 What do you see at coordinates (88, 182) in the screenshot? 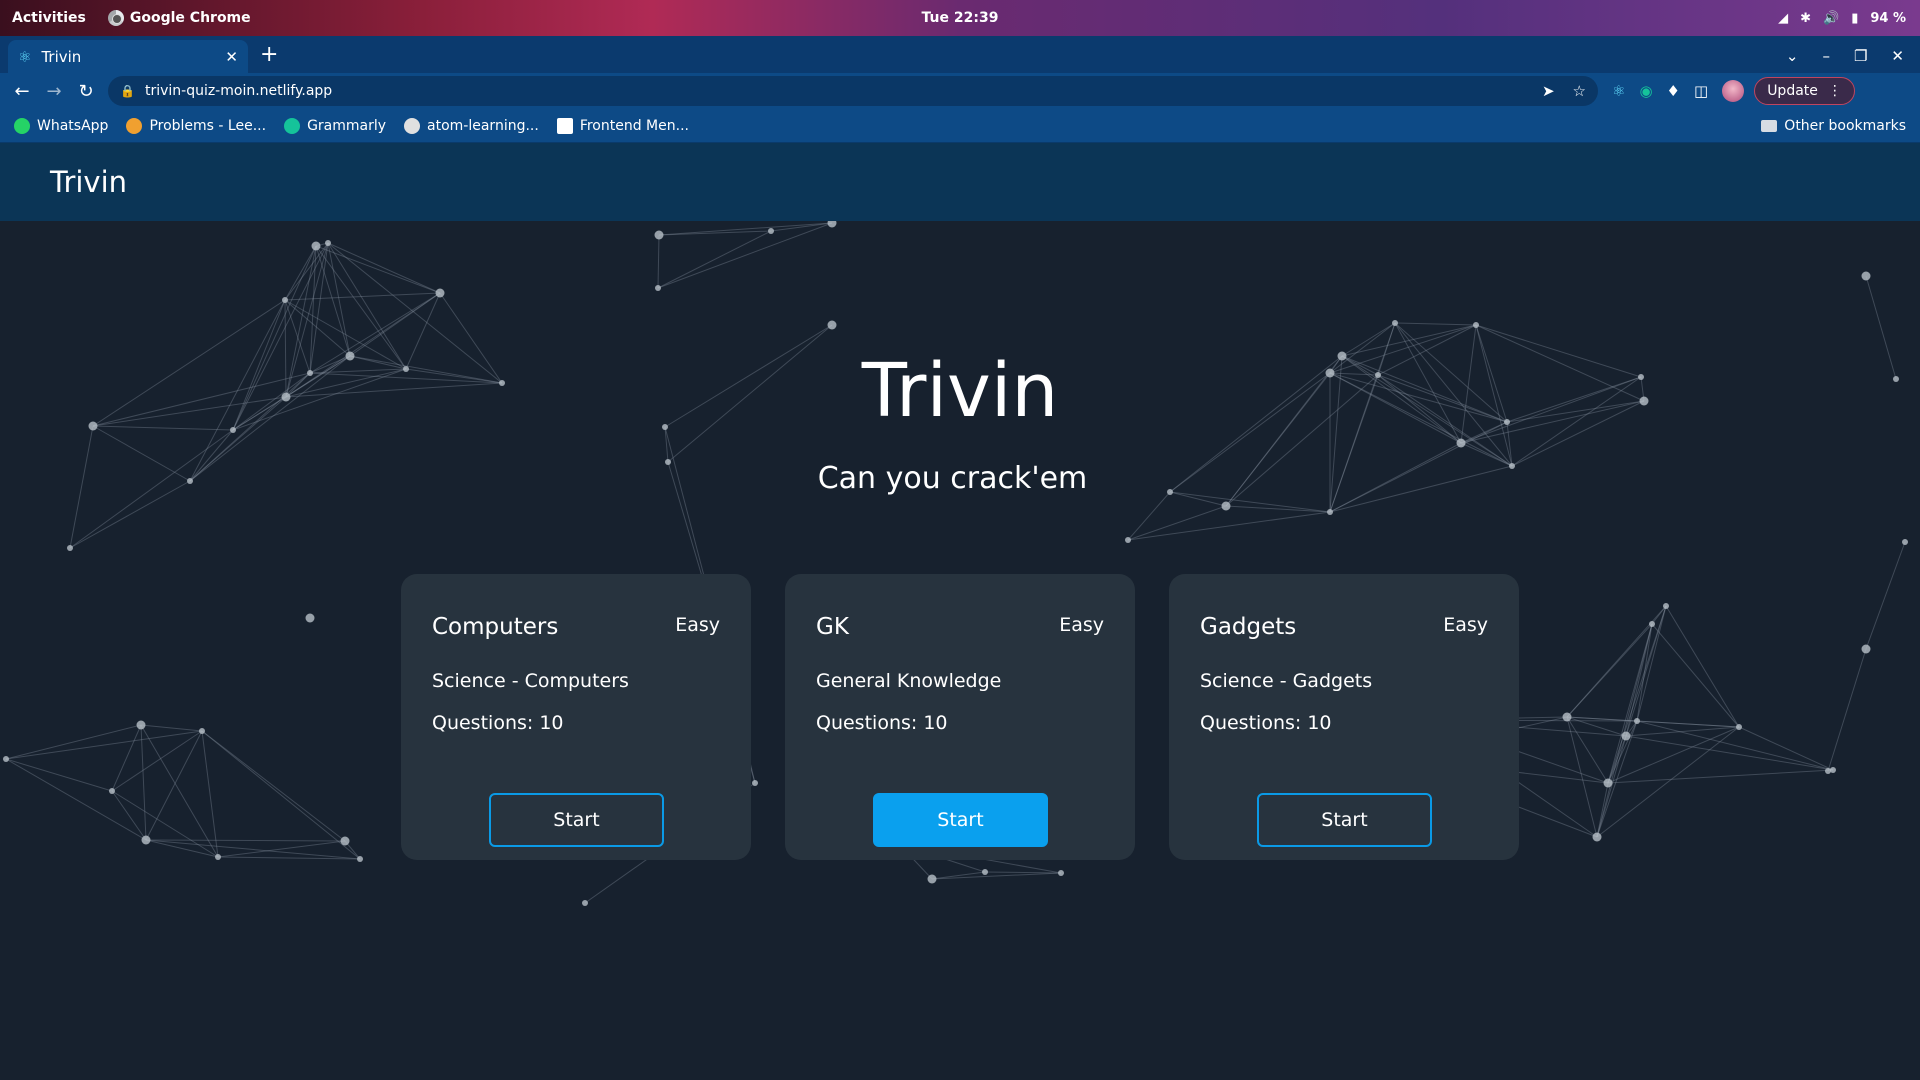
I see `app-brand: Trivin` at bounding box center [88, 182].